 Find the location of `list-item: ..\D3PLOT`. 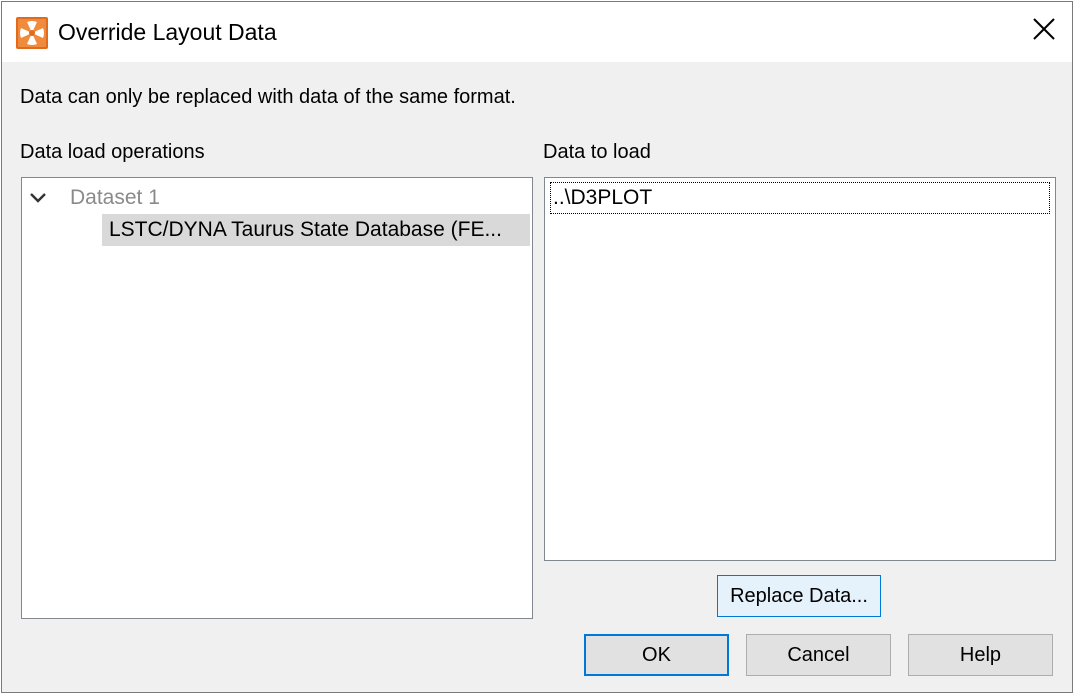

list-item: ..\D3PLOT is located at coordinates (800, 198).